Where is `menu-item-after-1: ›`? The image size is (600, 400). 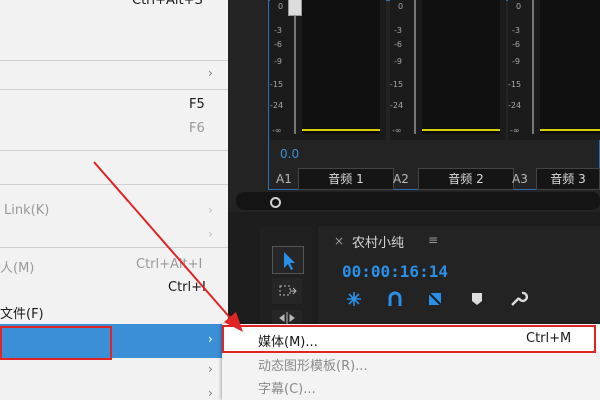 menu-item-after-1: › is located at coordinates (114, 370).